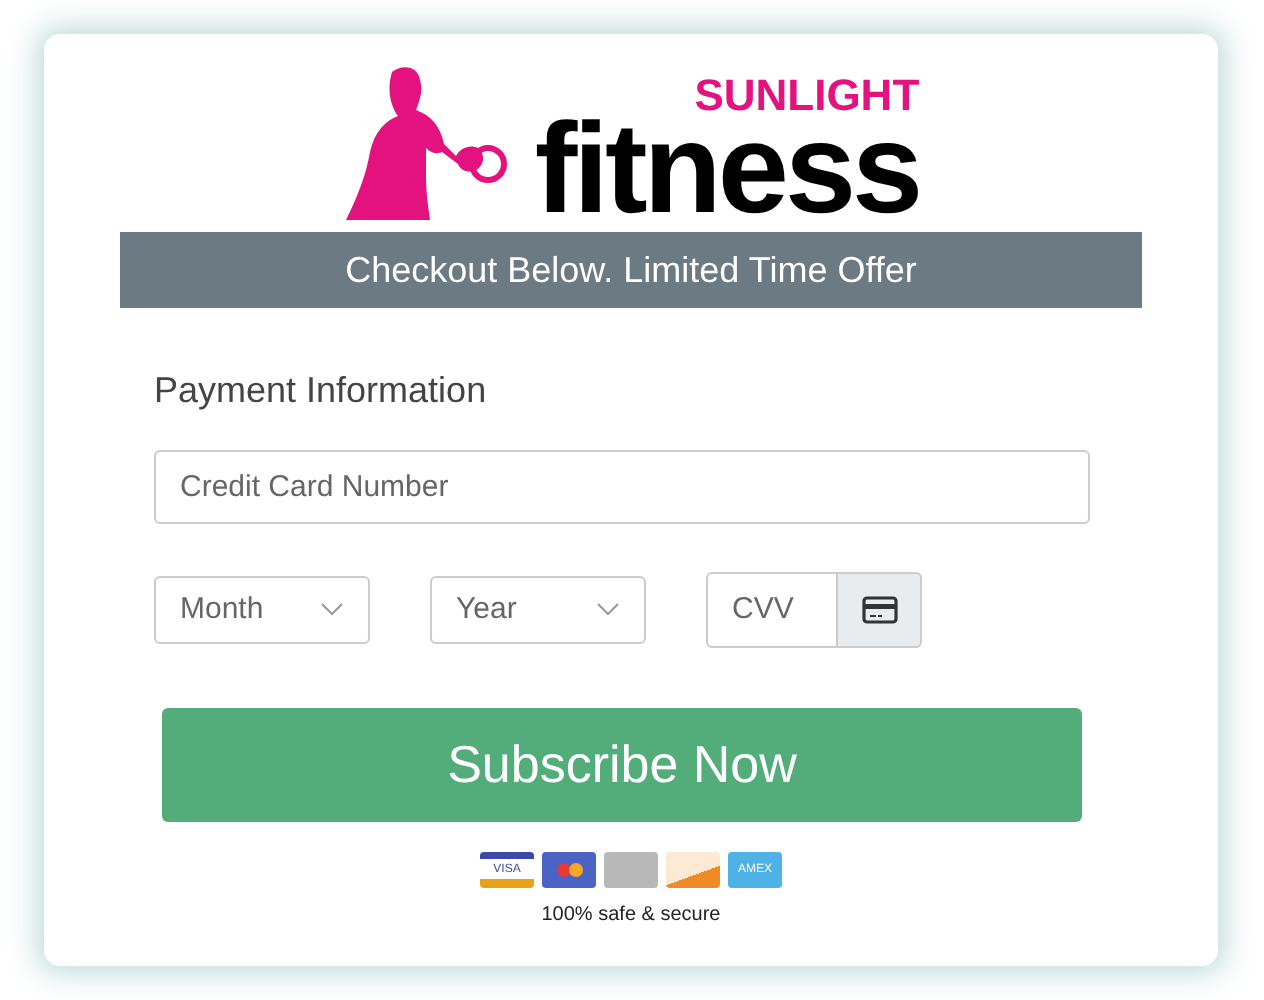  Describe the element at coordinates (807, 95) in the screenshot. I see `brand-name: SUNLIGHT` at that location.